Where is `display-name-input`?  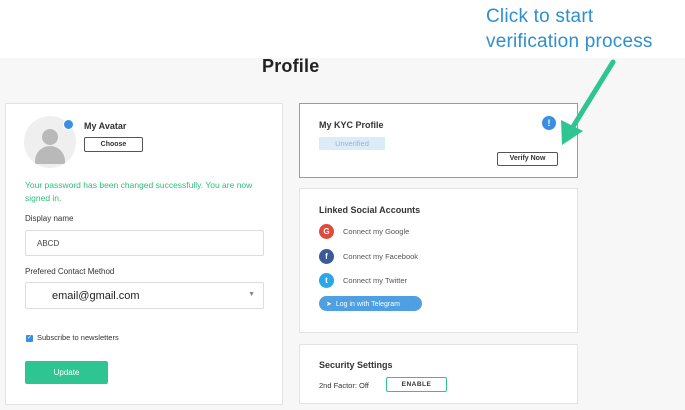 display-name-input is located at coordinates (144, 243).